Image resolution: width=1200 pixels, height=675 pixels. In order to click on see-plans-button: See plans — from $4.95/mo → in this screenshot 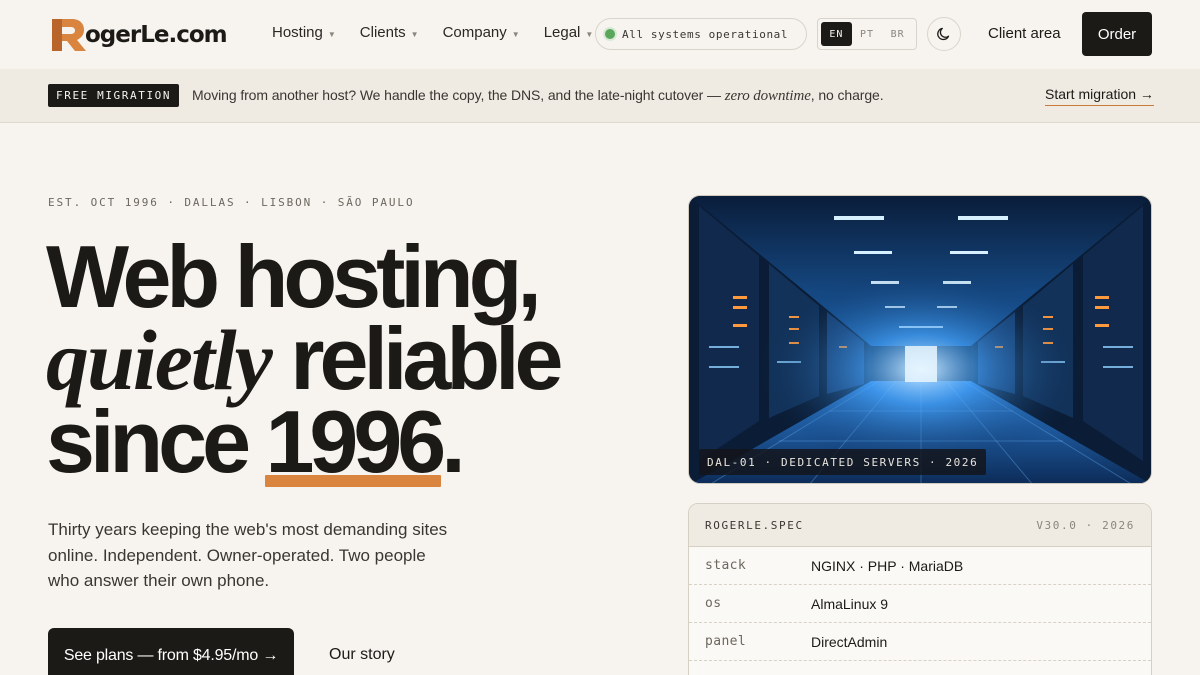, I will do `click(171, 651)`.